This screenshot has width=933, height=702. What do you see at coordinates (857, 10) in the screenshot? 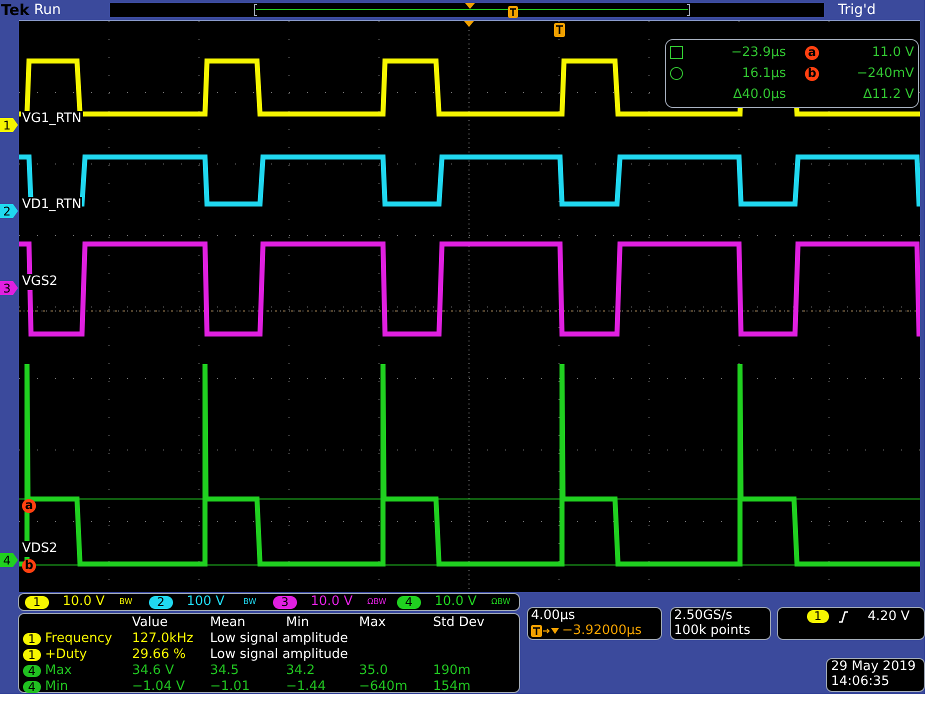
I see `trigger-status: Trig'd` at bounding box center [857, 10].